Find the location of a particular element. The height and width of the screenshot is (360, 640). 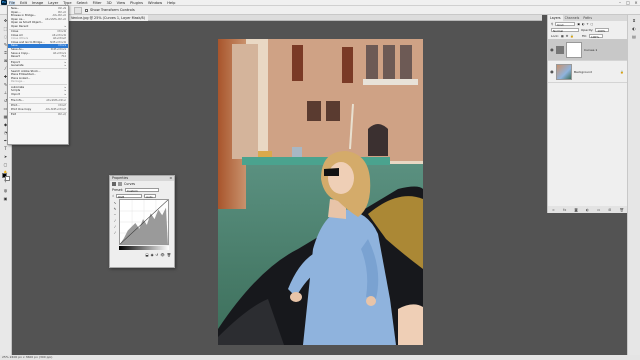

lock-pixels-icon: ▦ is located at coordinates (562, 36).